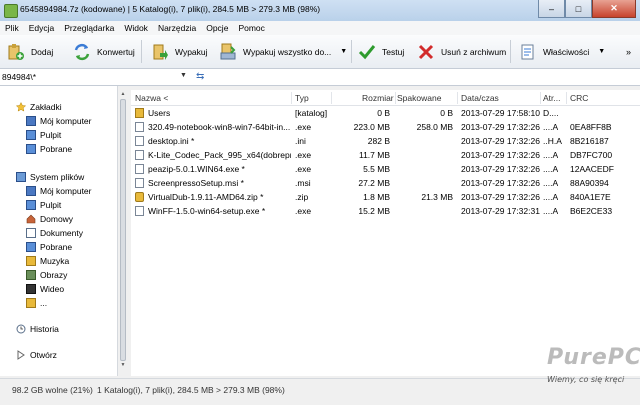 The image size is (640, 405). What do you see at coordinates (82, 52) in the screenshot?
I see `convert-icon` at bounding box center [82, 52].